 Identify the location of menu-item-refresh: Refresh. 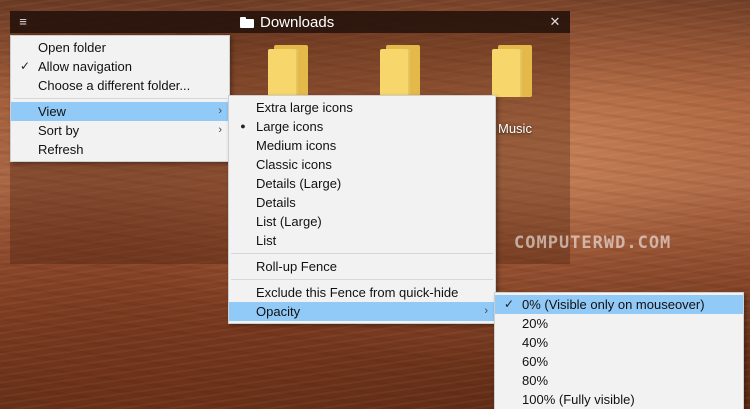
(120, 149).